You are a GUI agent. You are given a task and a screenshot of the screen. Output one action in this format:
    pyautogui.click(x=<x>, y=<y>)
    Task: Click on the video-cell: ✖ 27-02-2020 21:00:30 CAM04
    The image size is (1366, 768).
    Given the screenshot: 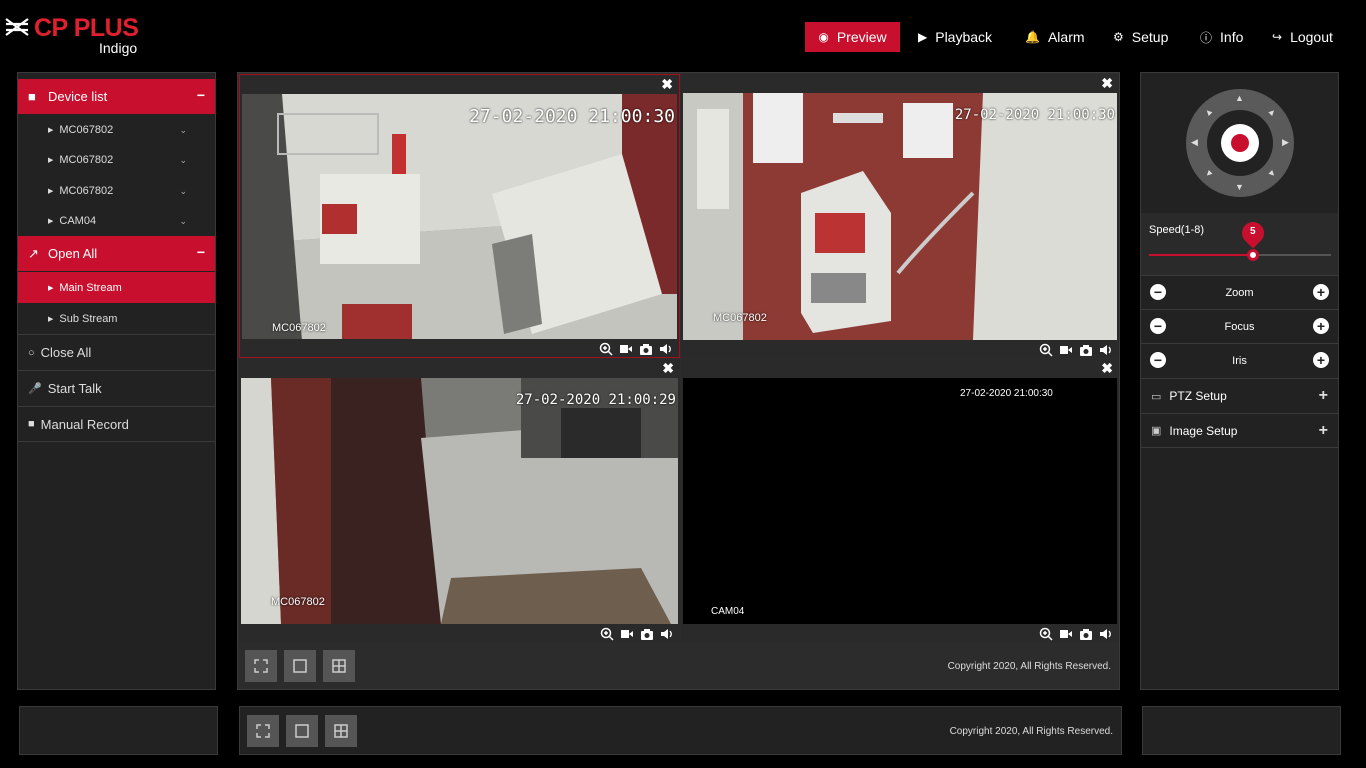 What is the action you would take?
    pyautogui.click(x=900, y=500)
    